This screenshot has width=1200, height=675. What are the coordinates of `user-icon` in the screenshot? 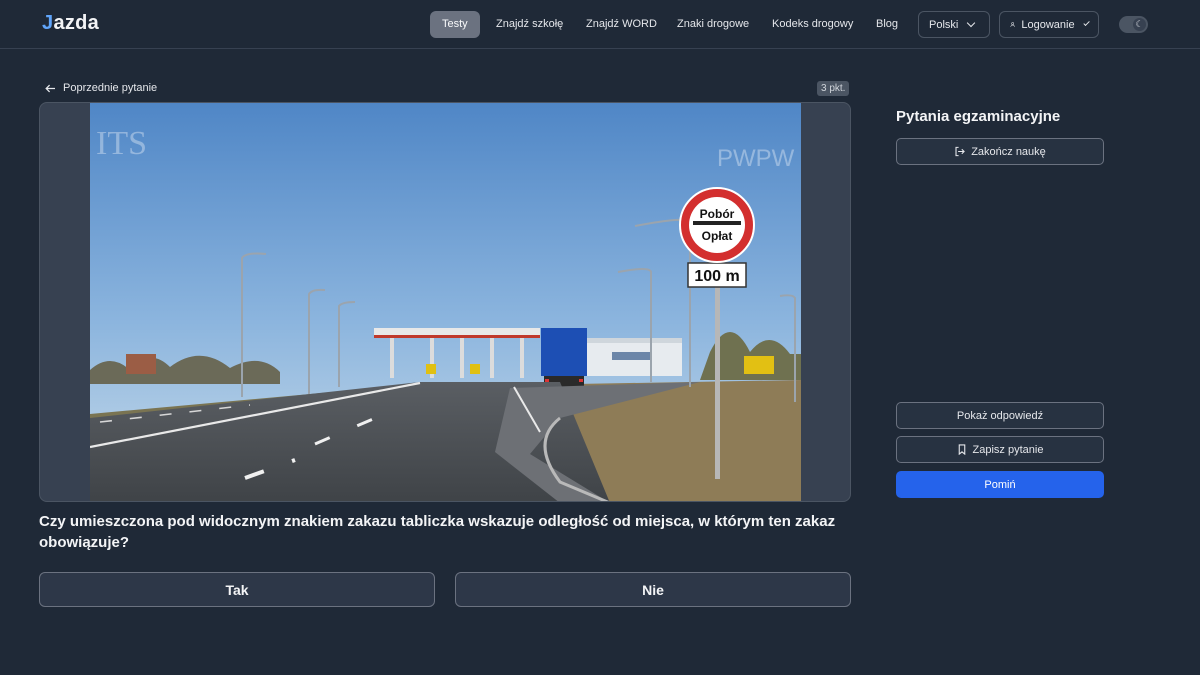 It's located at (1012, 24).